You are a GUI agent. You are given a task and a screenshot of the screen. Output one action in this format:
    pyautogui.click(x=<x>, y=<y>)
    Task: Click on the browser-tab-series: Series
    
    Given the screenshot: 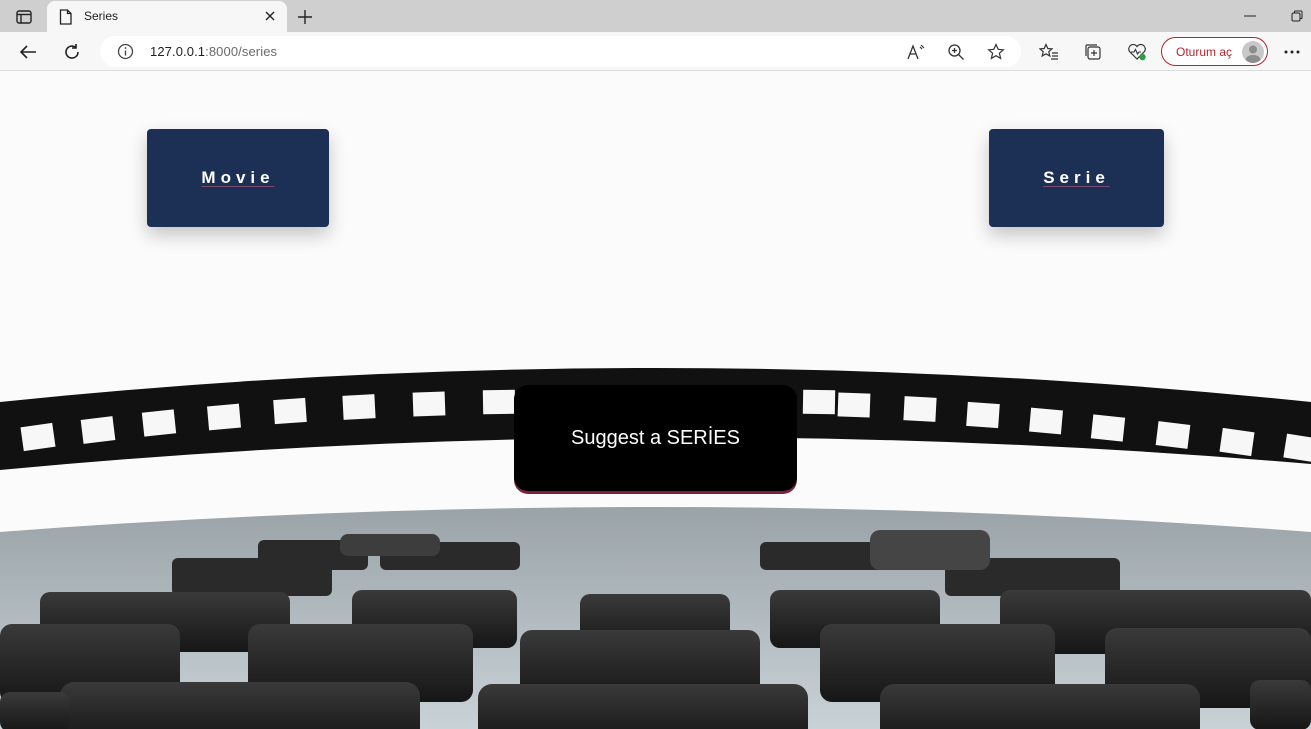 What is the action you would take?
    pyautogui.click(x=167, y=16)
    